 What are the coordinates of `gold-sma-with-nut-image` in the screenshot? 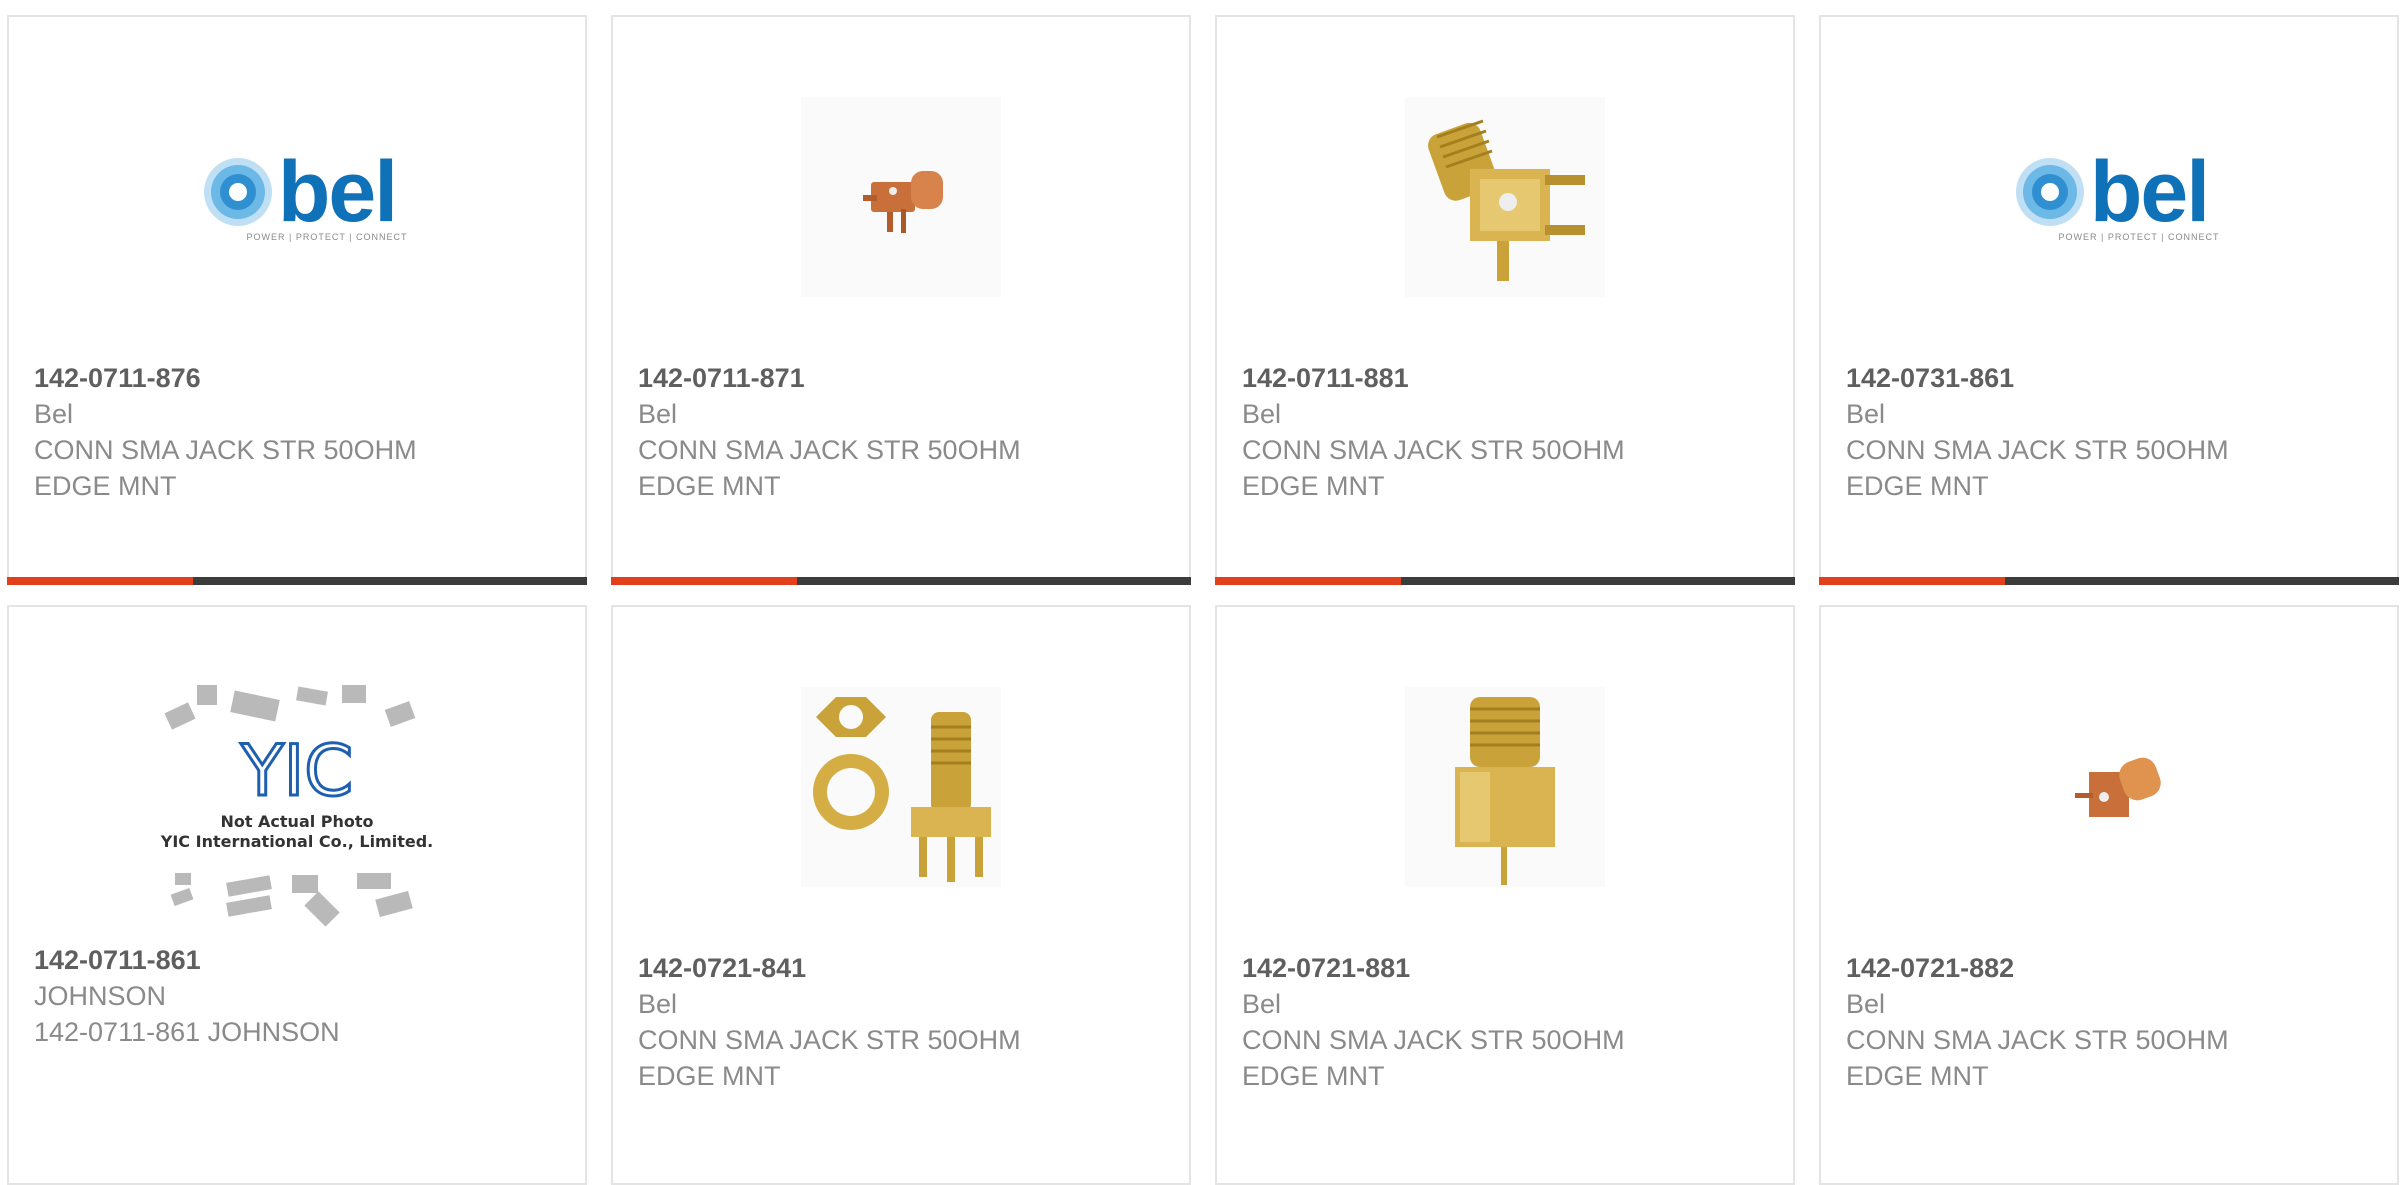 It's located at (901, 787).